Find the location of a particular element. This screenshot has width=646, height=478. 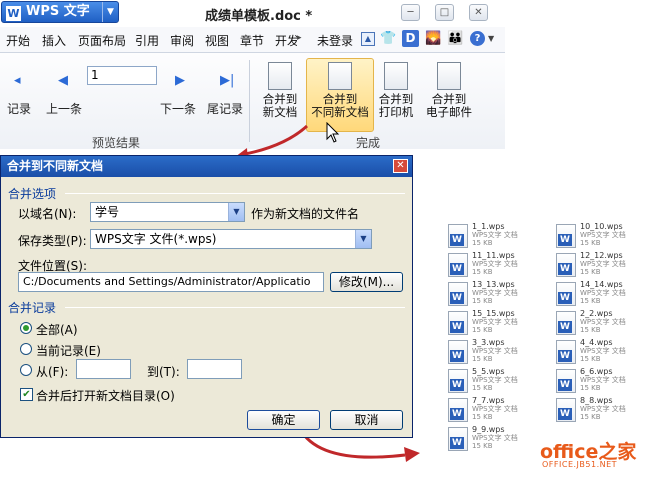

radio-current is located at coordinates (26, 349).